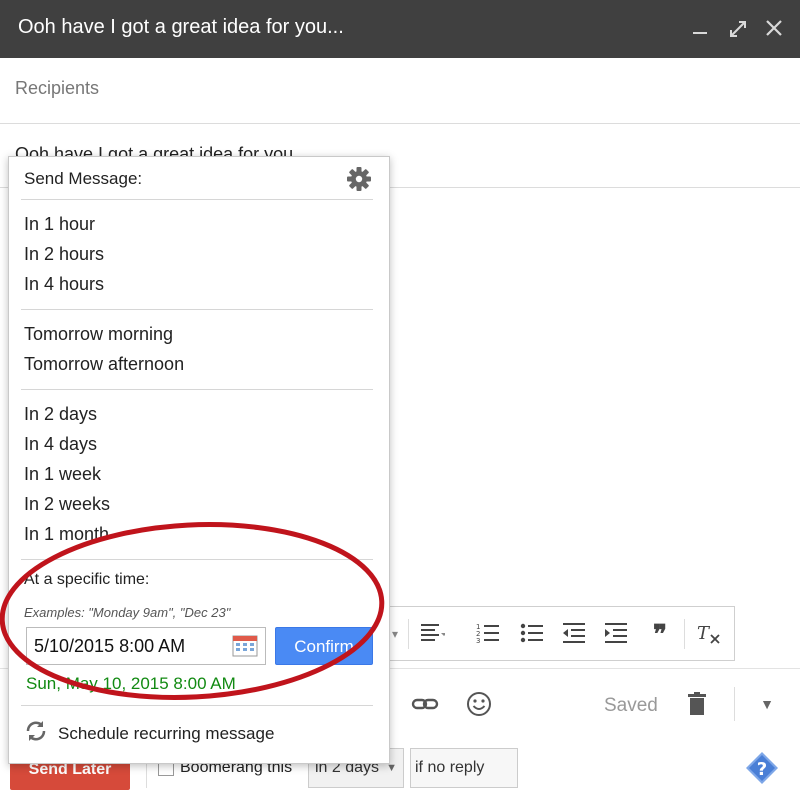  What do you see at coordinates (64, 284) in the screenshot?
I see `menu-item-in-4-hours: In 4 hours` at bounding box center [64, 284].